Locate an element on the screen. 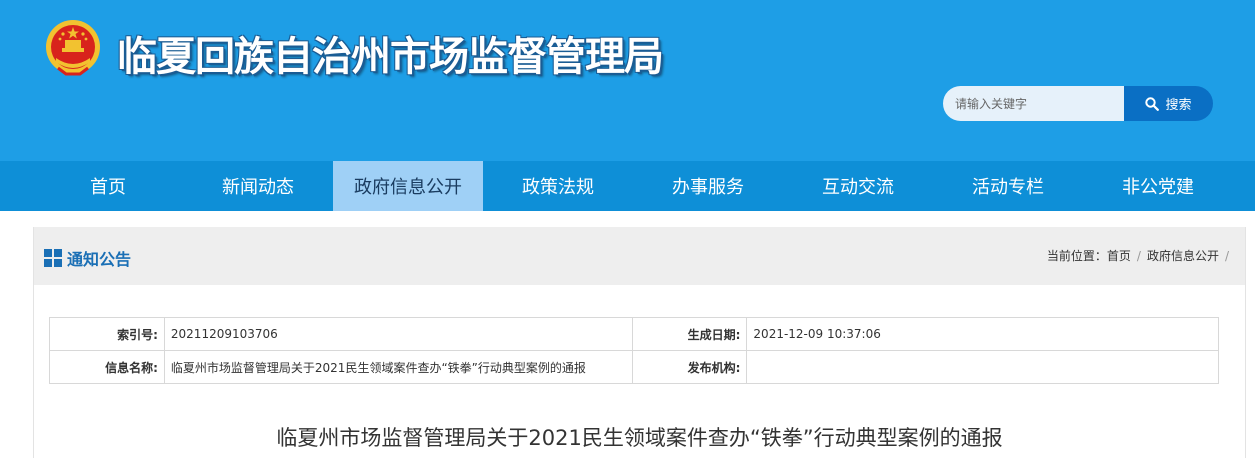 The width and height of the screenshot is (1255, 458). nav-item-news: 新闻动态 is located at coordinates (258, 186).